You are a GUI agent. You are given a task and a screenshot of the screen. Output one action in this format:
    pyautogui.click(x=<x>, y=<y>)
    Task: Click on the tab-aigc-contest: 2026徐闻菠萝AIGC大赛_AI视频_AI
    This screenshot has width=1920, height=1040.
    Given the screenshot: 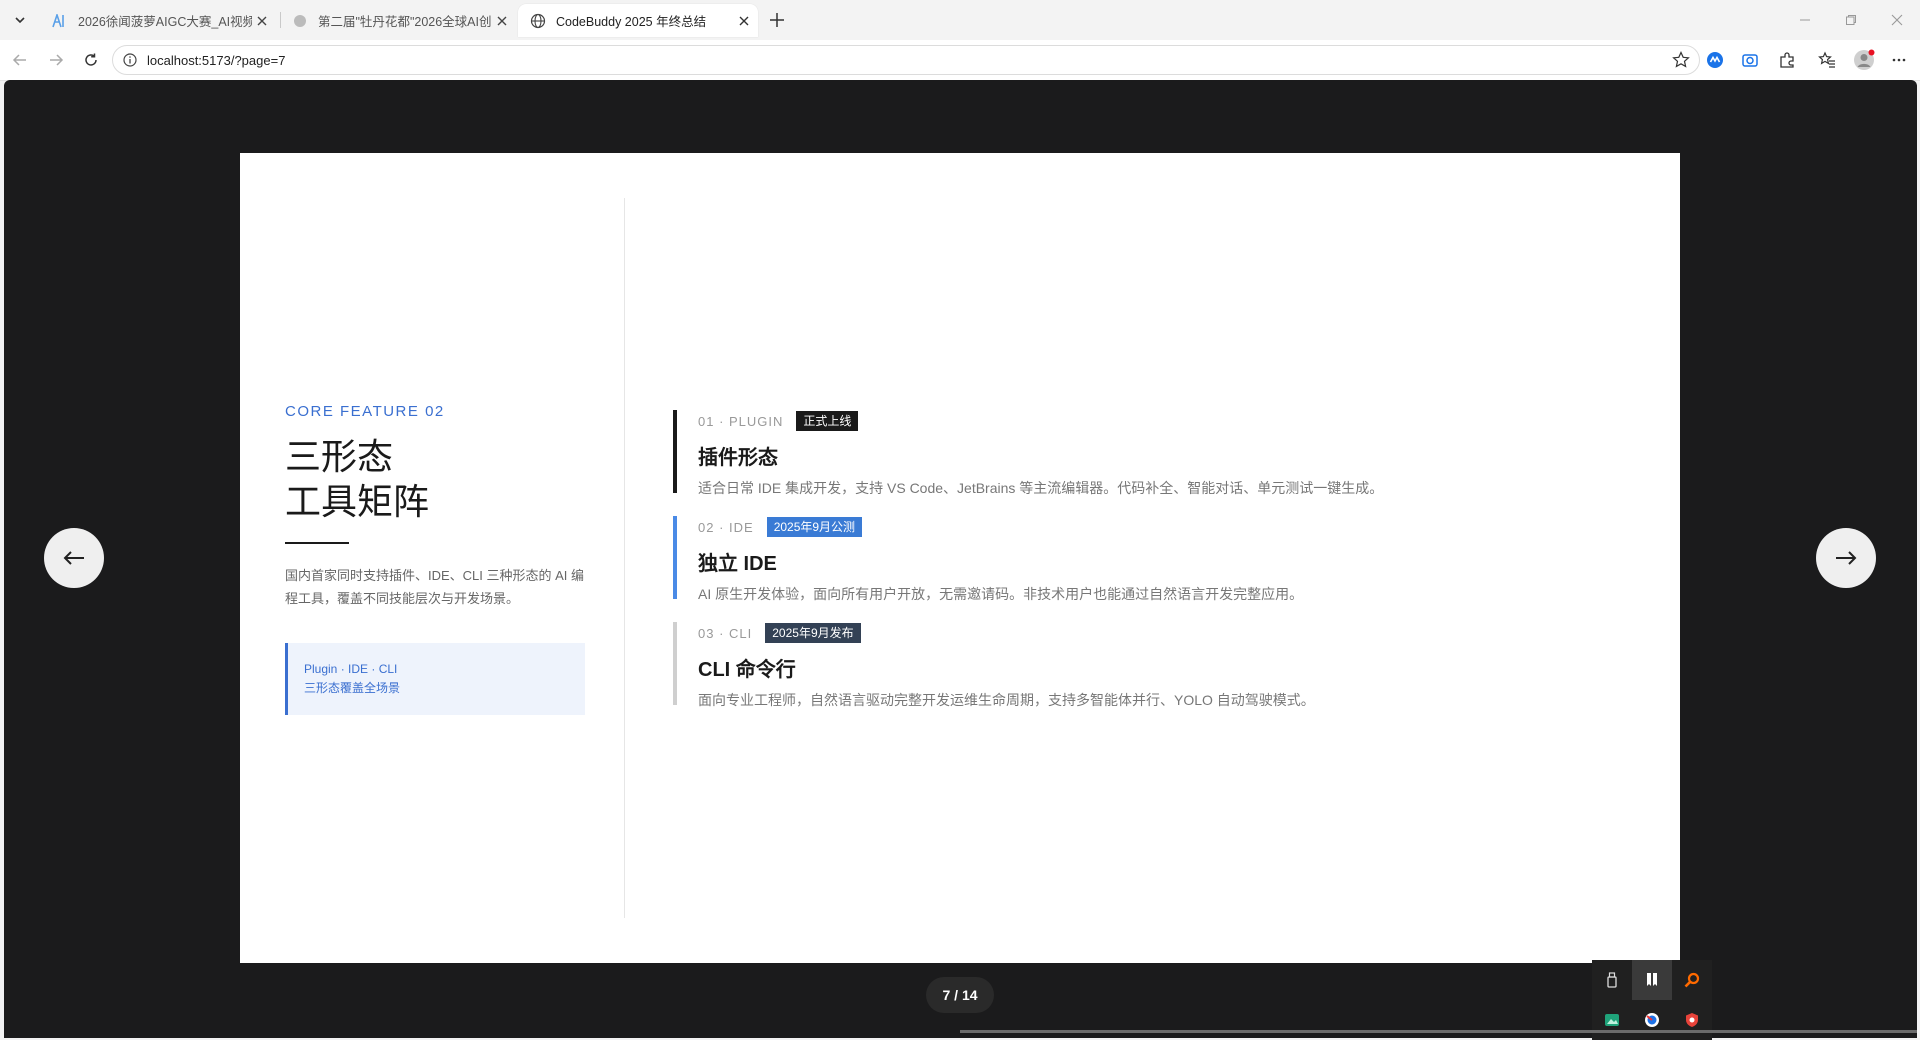 What is the action you would take?
    pyautogui.click(x=158, y=20)
    